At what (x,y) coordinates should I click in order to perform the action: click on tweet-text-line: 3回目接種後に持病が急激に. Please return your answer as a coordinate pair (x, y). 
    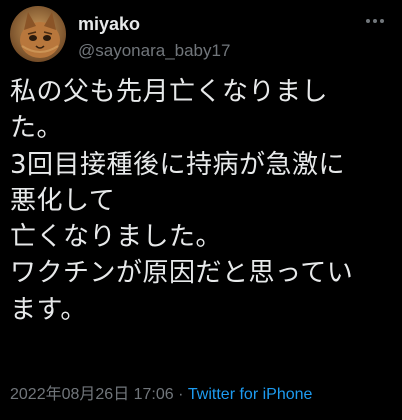
    Looking at the image, I should click on (178, 164).